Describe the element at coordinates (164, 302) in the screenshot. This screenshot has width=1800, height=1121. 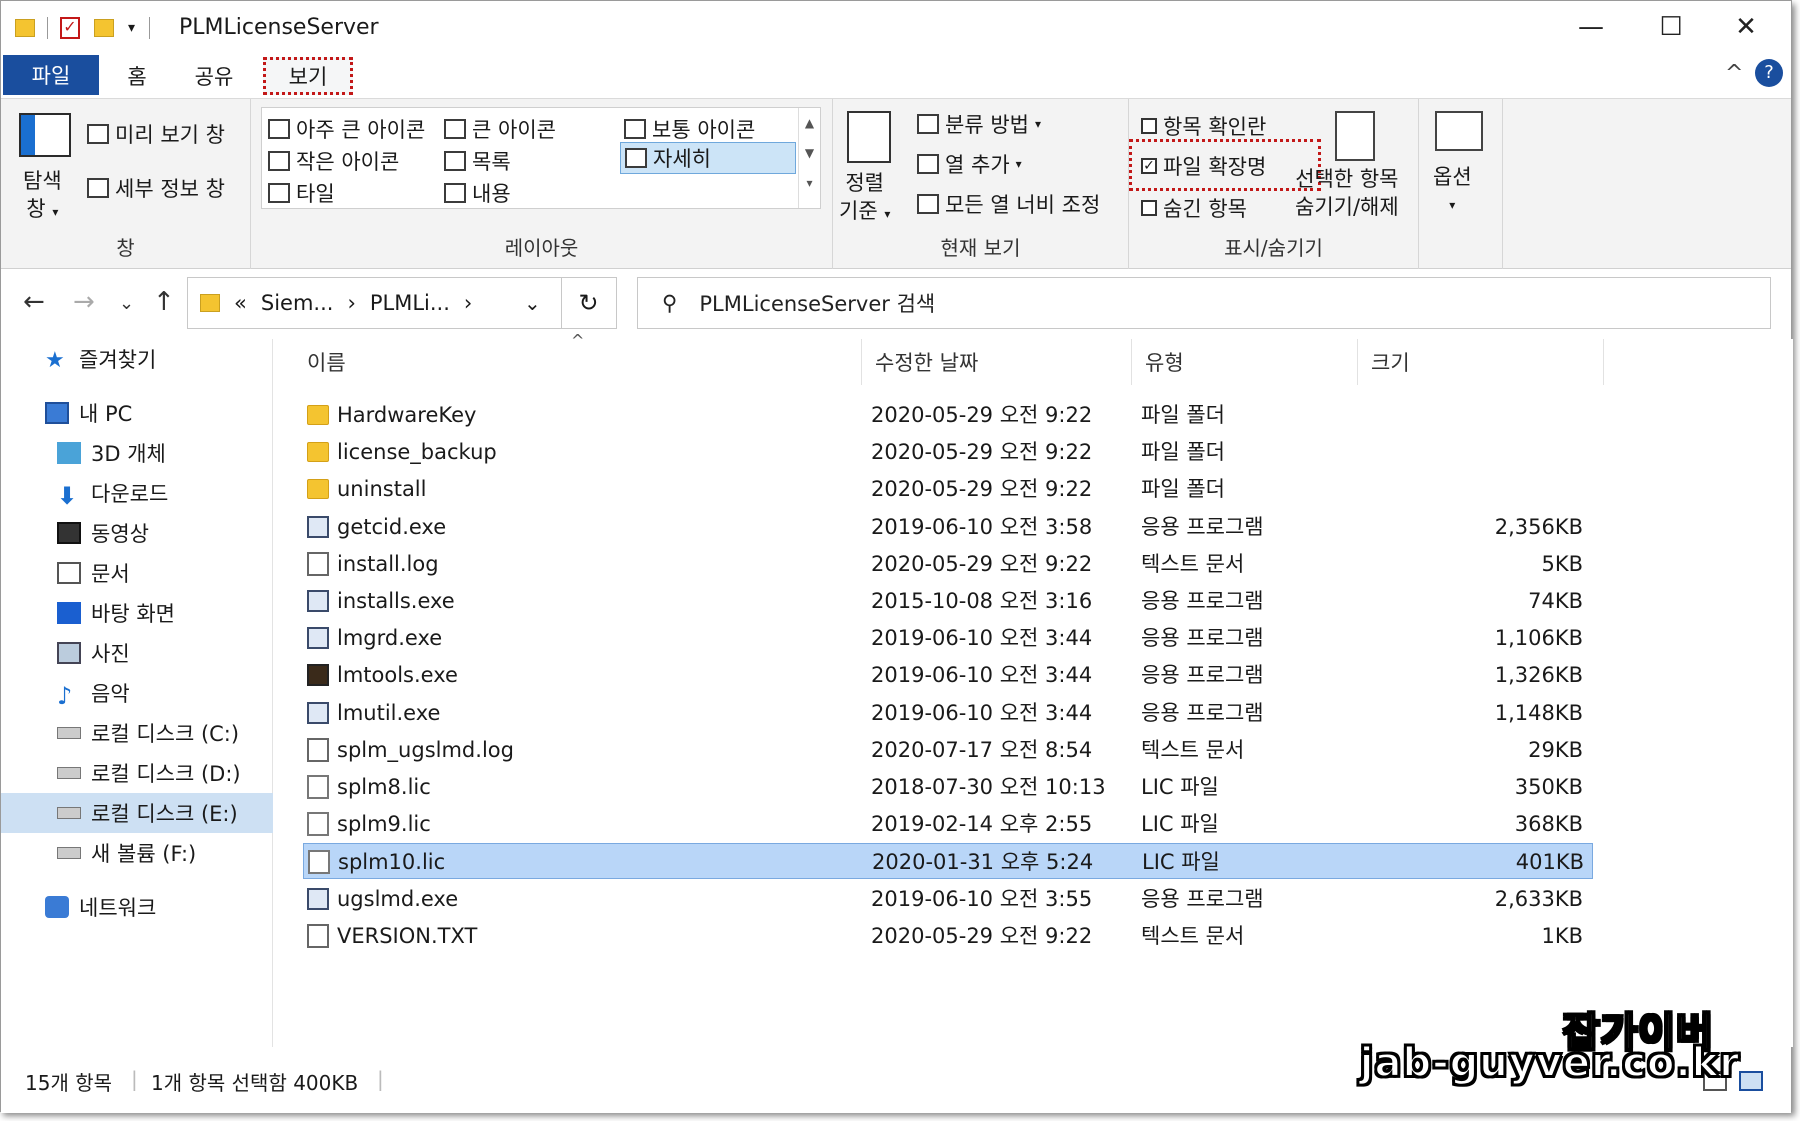
I see `up-arrow-icon: ↑` at that location.